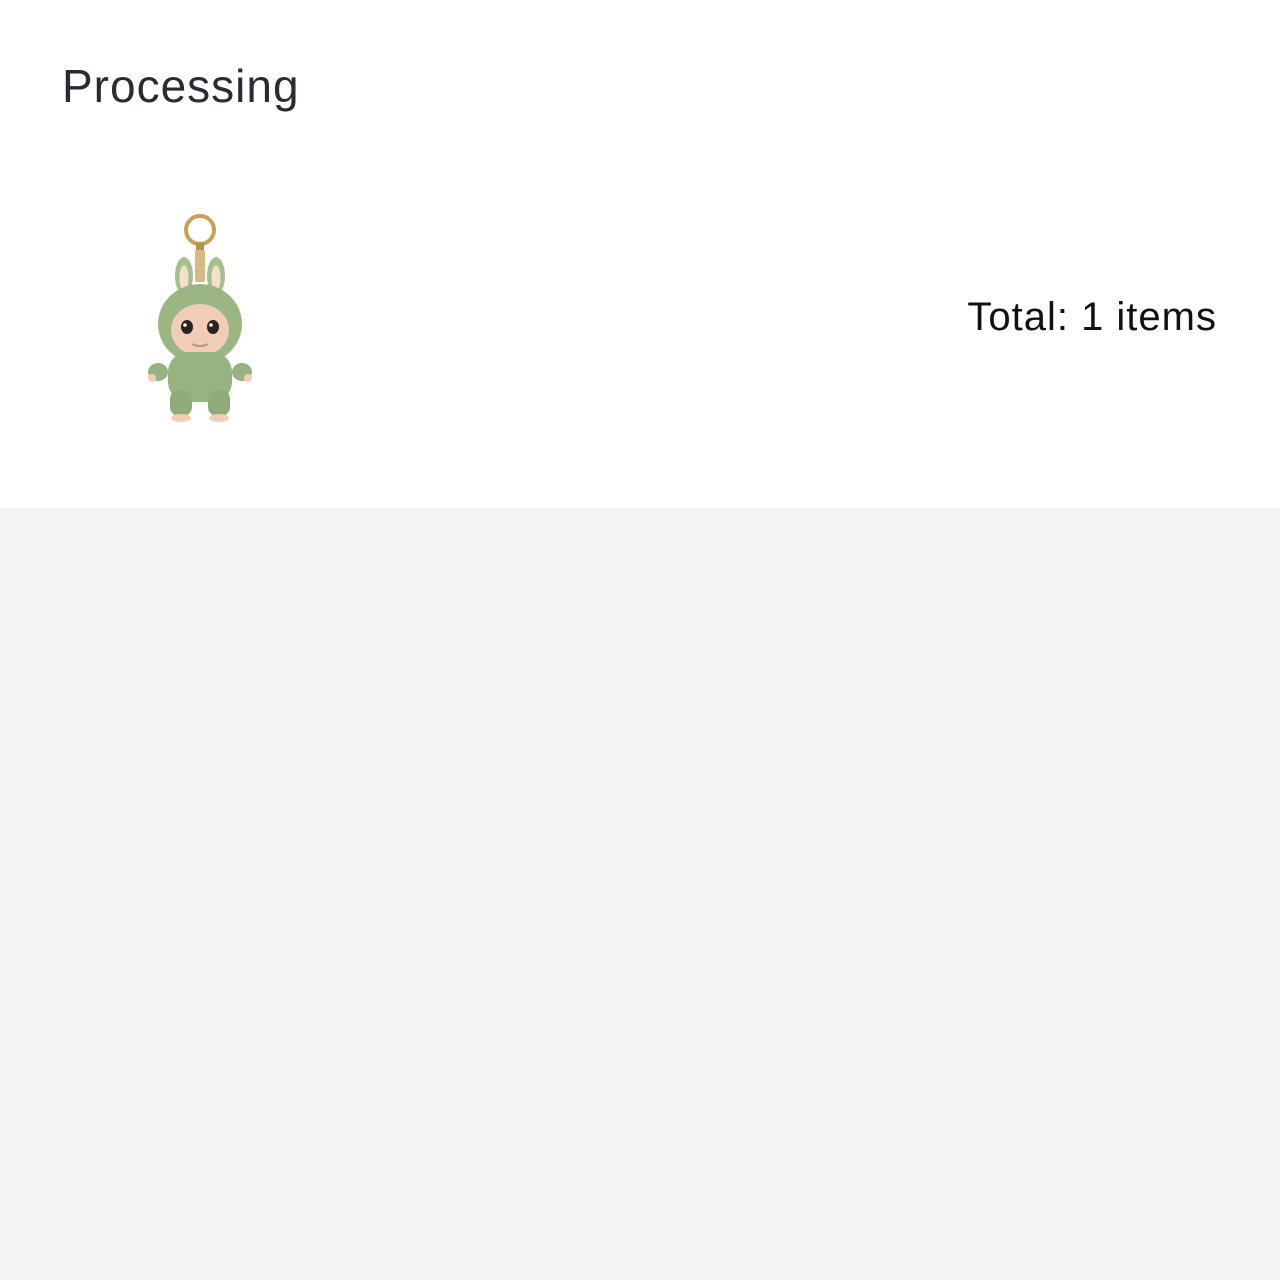 The width and height of the screenshot is (1280, 1280). What do you see at coordinates (1092, 317) in the screenshot?
I see `order-total-items: Total: 1 items` at bounding box center [1092, 317].